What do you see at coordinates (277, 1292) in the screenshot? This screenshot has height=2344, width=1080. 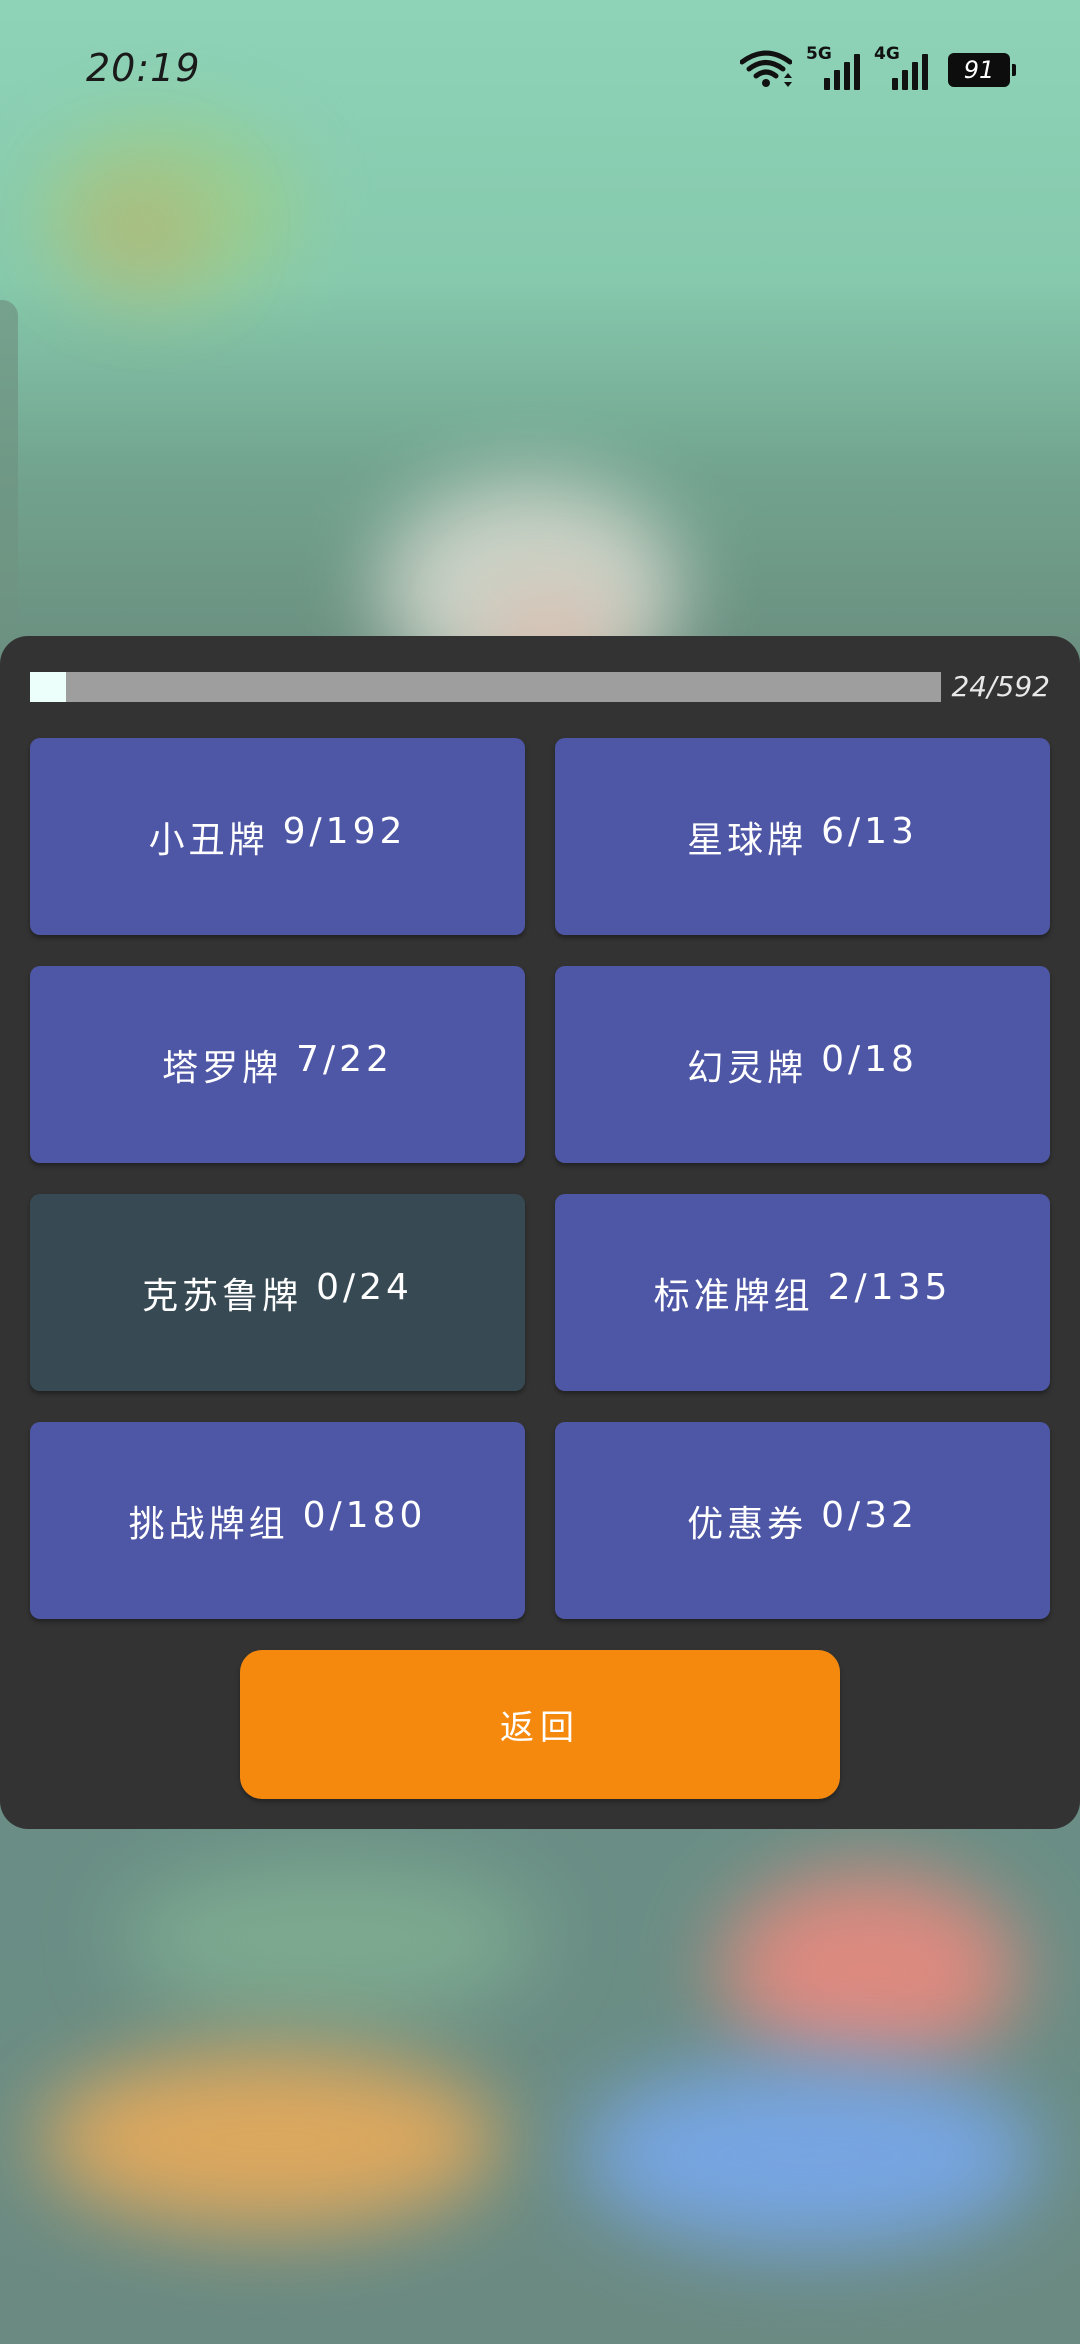 I see `deck-button-cthulhu: 克苏鲁牌 0/24` at bounding box center [277, 1292].